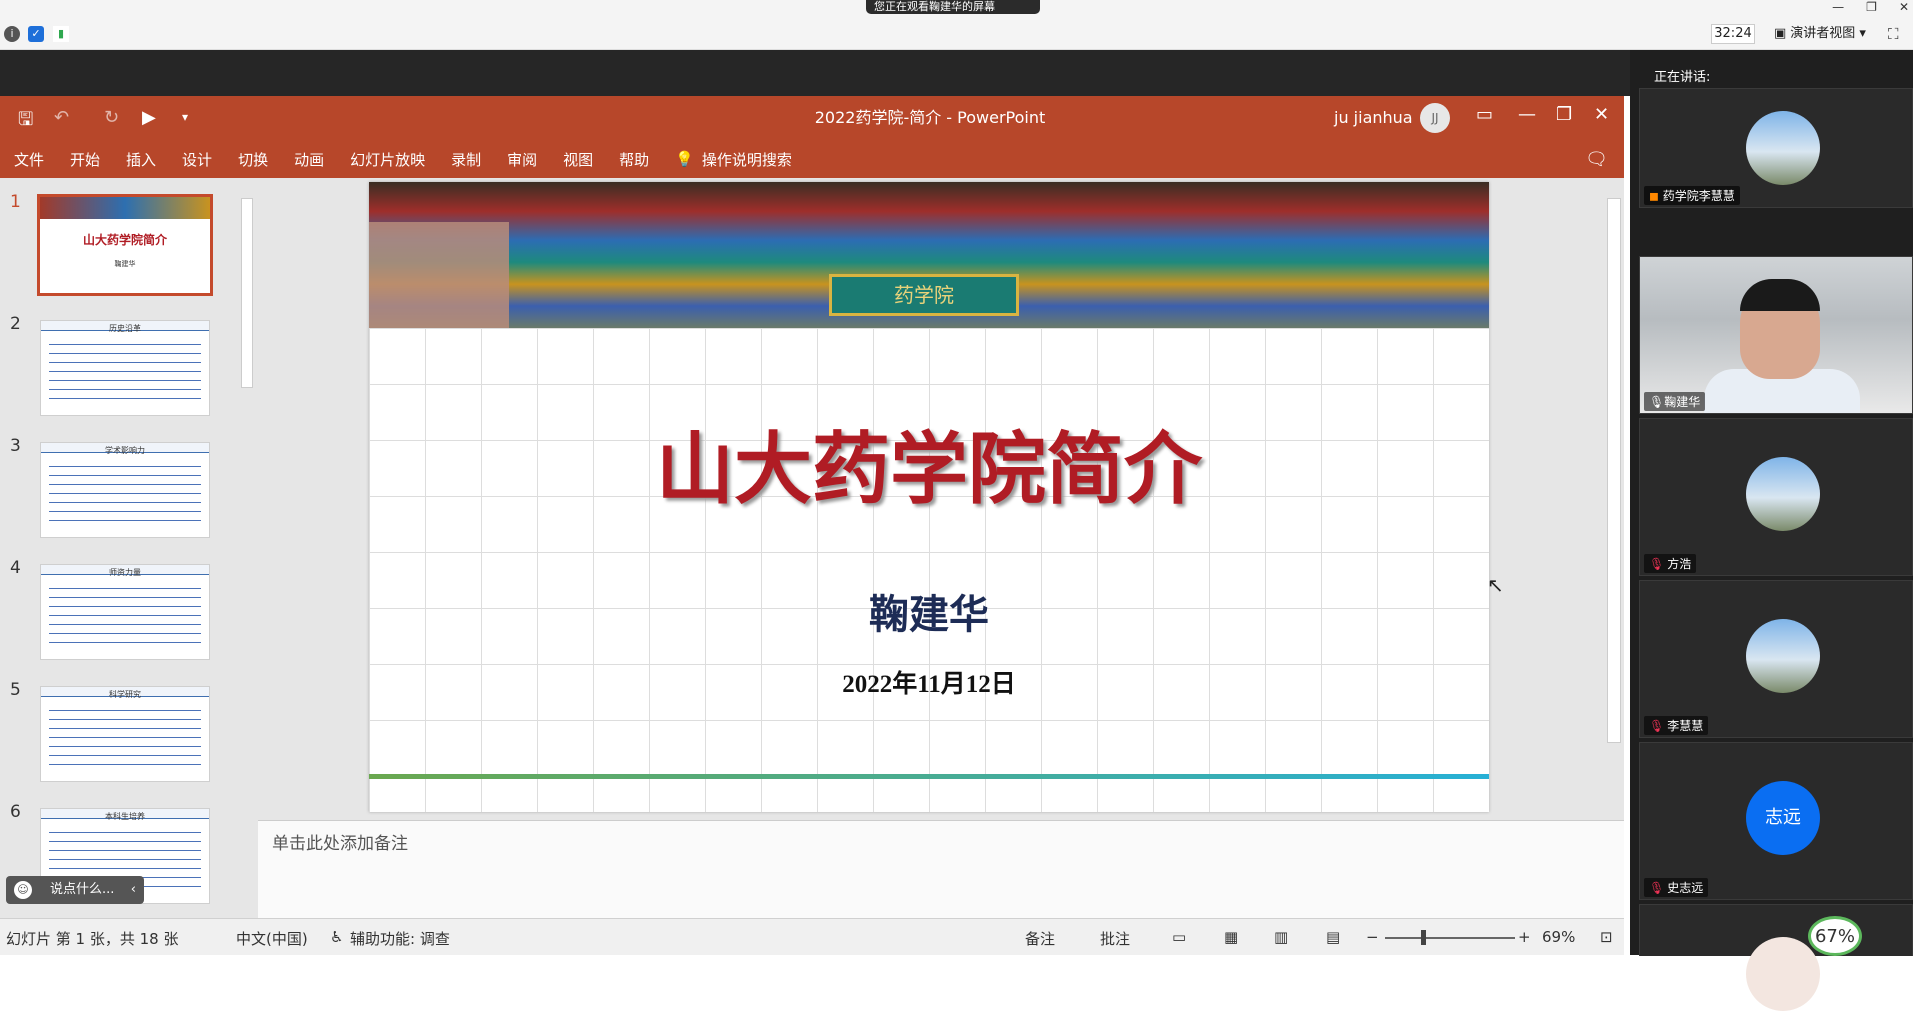 This screenshot has height=1011, width=1913. What do you see at coordinates (1679, 564) in the screenshot?
I see `participant-name-text: 方浩` at bounding box center [1679, 564].